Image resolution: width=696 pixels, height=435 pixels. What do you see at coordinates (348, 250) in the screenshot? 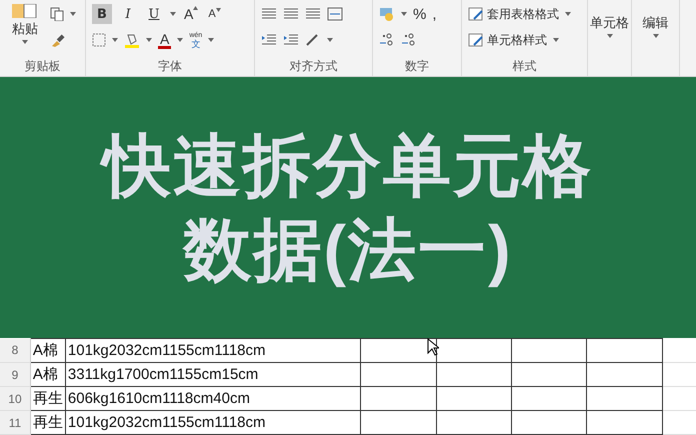
I see `banner-title: 数据(法一)` at bounding box center [348, 250].